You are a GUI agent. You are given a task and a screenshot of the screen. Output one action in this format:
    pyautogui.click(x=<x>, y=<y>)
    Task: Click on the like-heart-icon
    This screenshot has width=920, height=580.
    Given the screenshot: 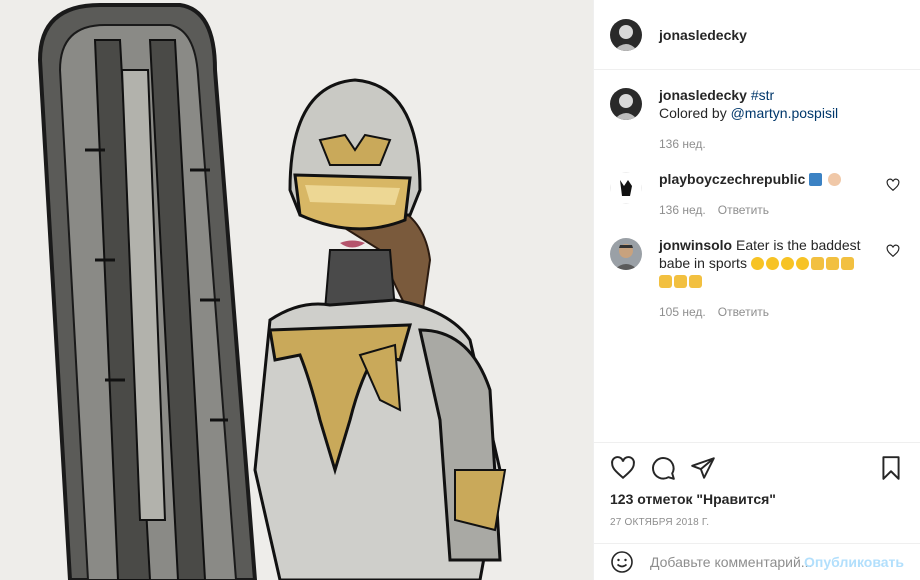 What is the action you would take?
    pyautogui.click(x=623, y=468)
    